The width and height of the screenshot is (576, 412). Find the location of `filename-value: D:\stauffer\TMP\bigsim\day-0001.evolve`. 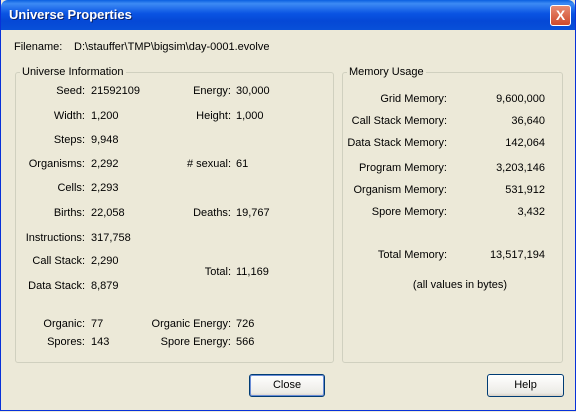

filename-value: D:\stauffer\TMP\bigsim\day-0001.evolve is located at coordinates (172, 47).